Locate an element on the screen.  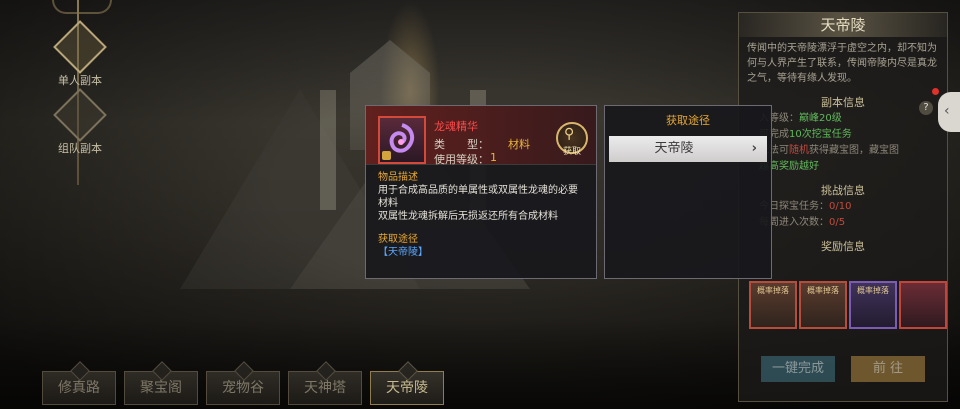
acquire-tiandiling-button: 天帝陵 › is located at coordinates (688, 149).